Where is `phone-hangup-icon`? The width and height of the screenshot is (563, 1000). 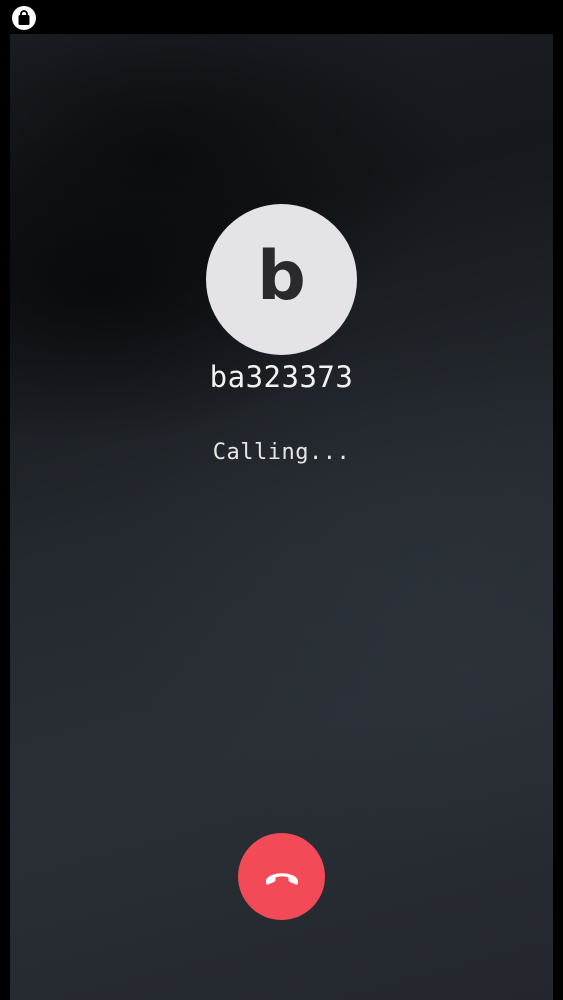
phone-hangup-icon is located at coordinates (281, 878).